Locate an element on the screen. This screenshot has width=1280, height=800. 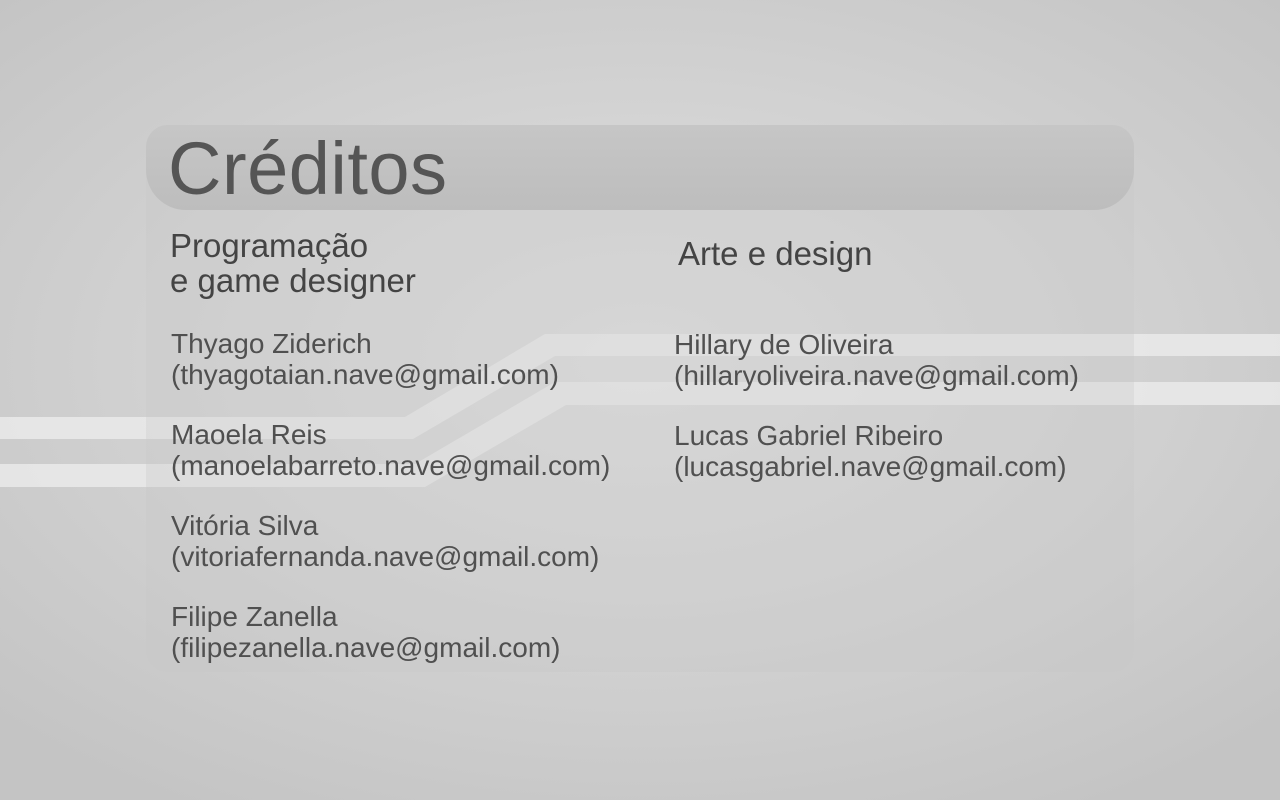
page-title: Créditos is located at coordinates (308, 168).